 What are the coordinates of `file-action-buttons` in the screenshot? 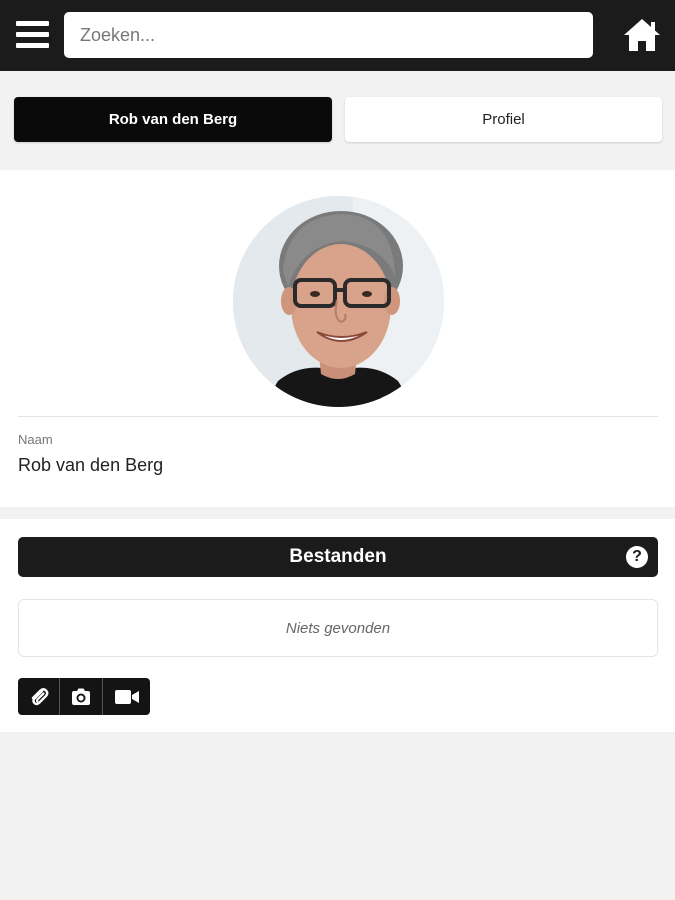 It's located at (84, 696).